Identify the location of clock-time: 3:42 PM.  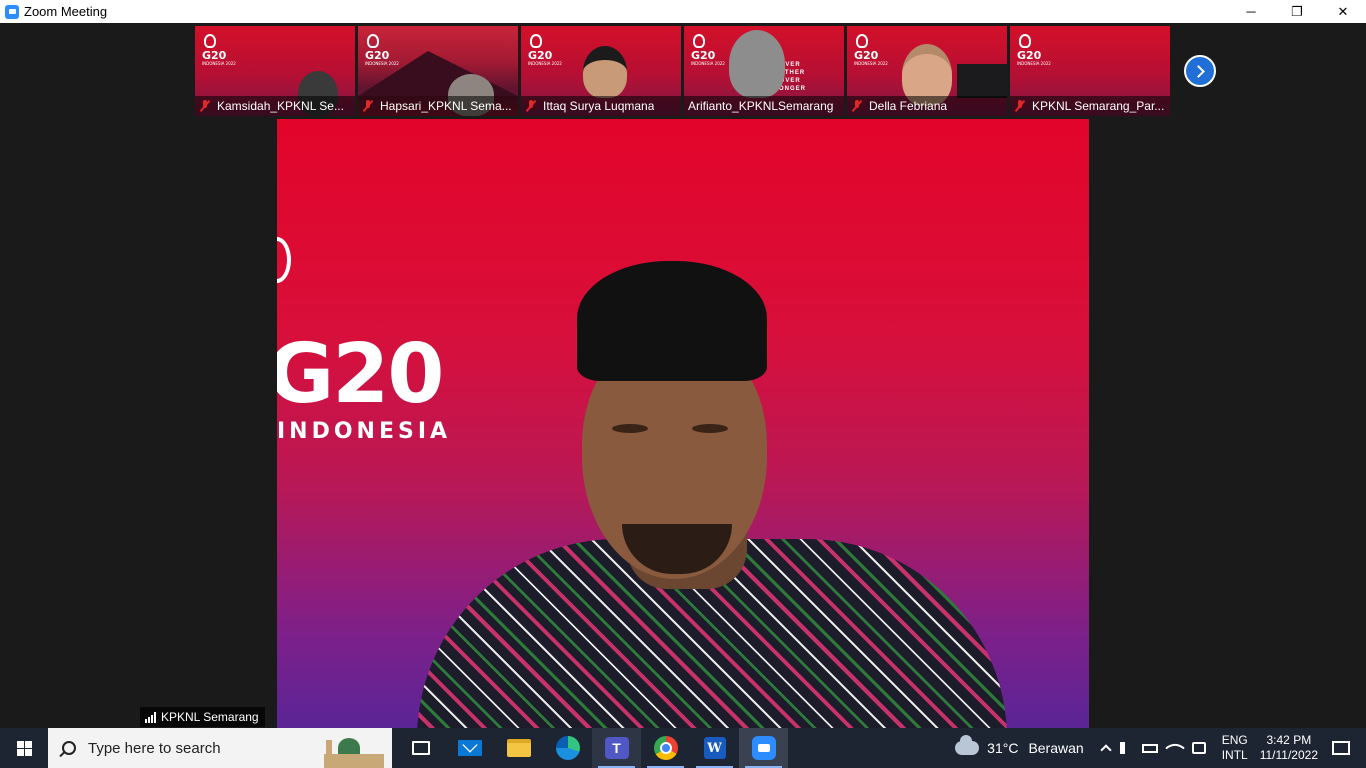
(1289, 740).